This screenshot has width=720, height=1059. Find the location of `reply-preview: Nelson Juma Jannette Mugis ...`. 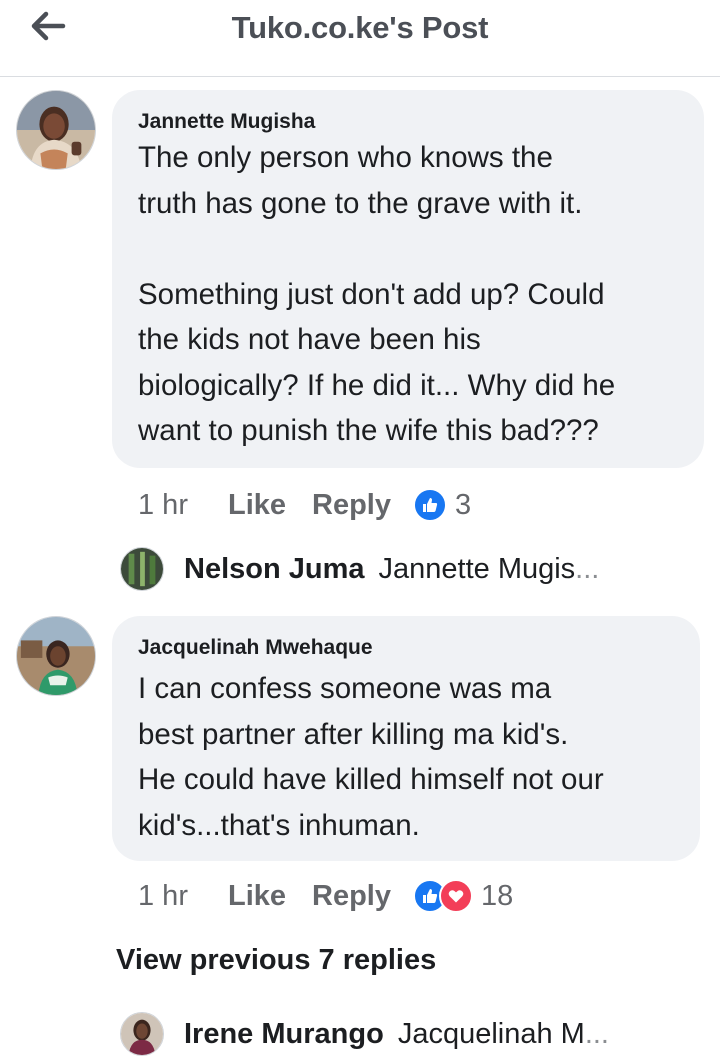

reply-preview: Nelson Juma Jannette Mugis ... is located at coordinates (359, 569).